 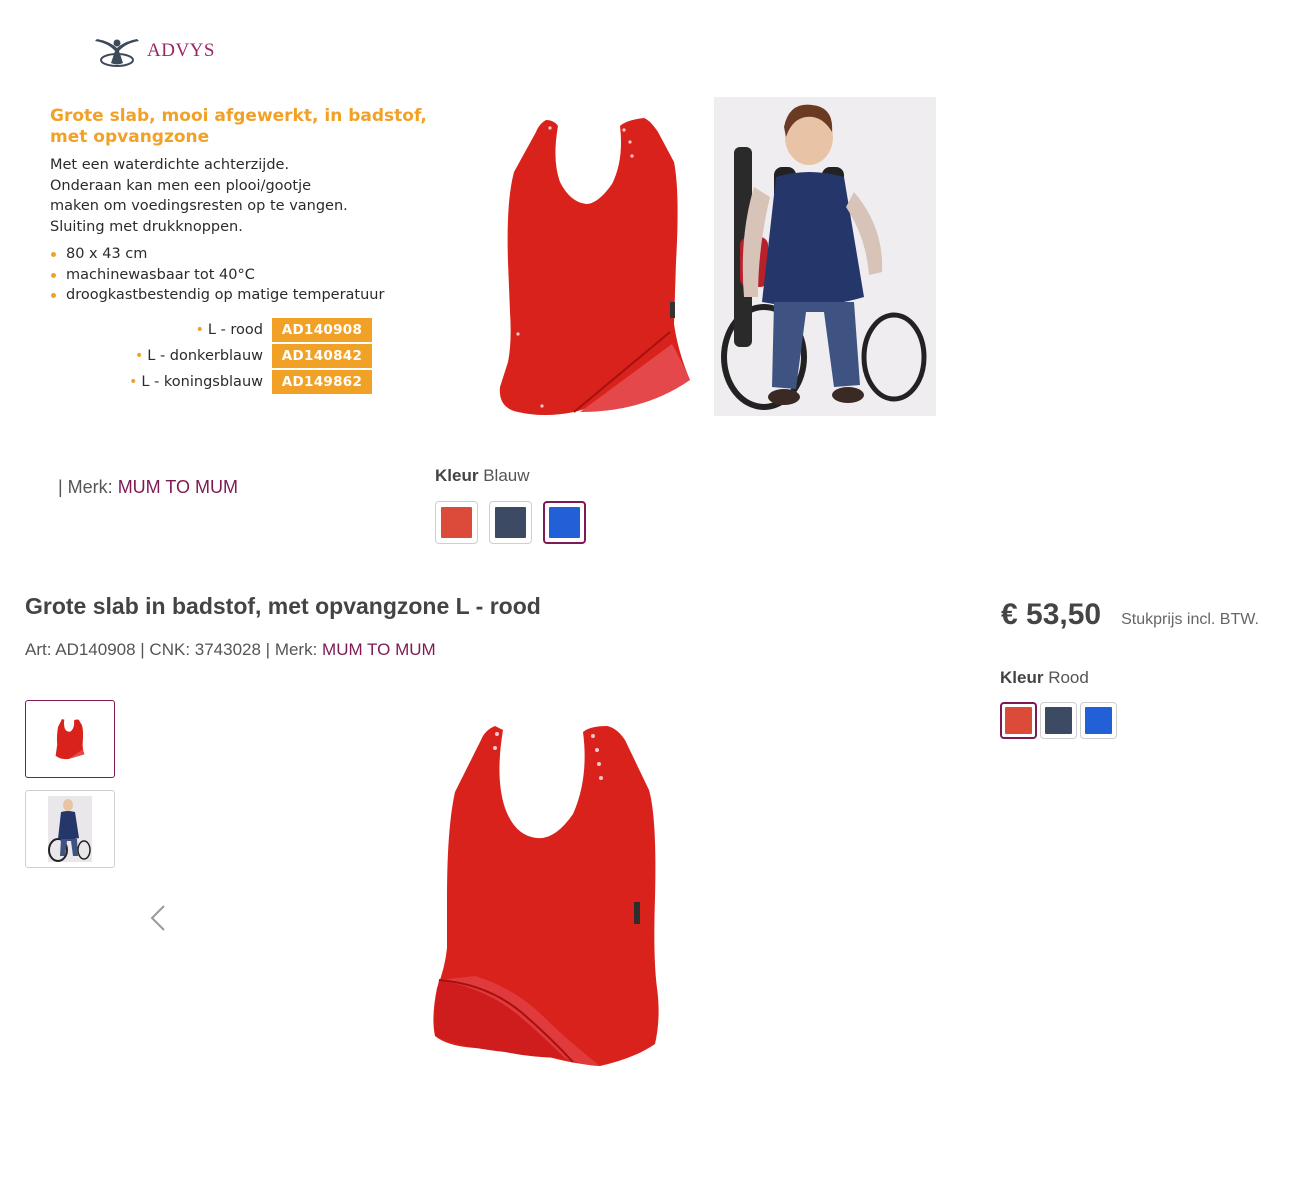 What do you see at coordinates (506, 475) in the screenshot?
I see `color-selected-value: Blauw` at bounding box center [506, 475].